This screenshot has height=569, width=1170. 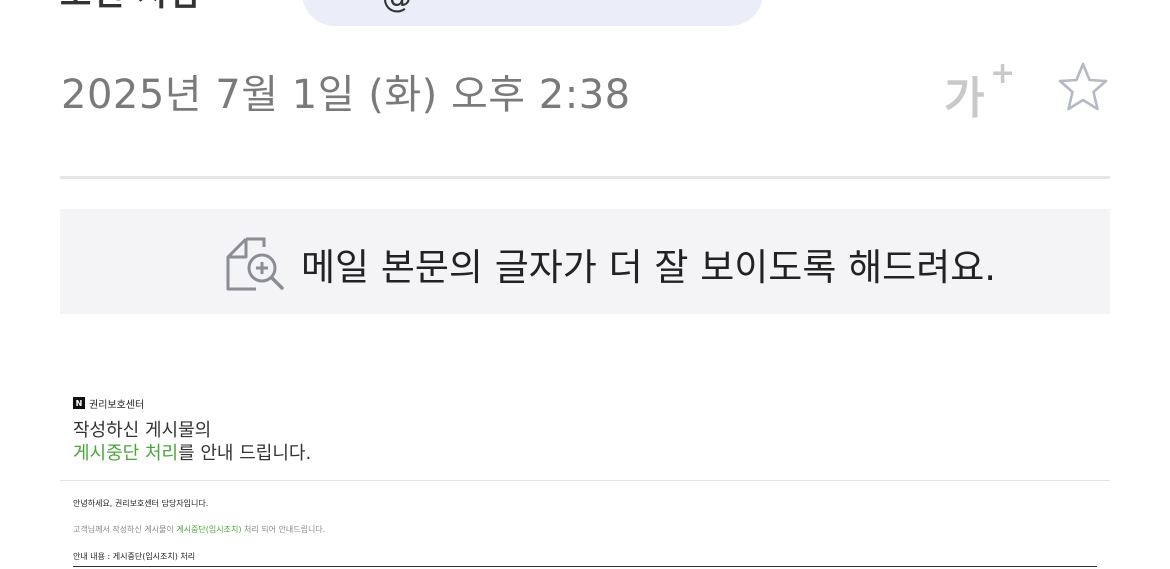 I want to click on header-divider, so click(x=585, y=177).